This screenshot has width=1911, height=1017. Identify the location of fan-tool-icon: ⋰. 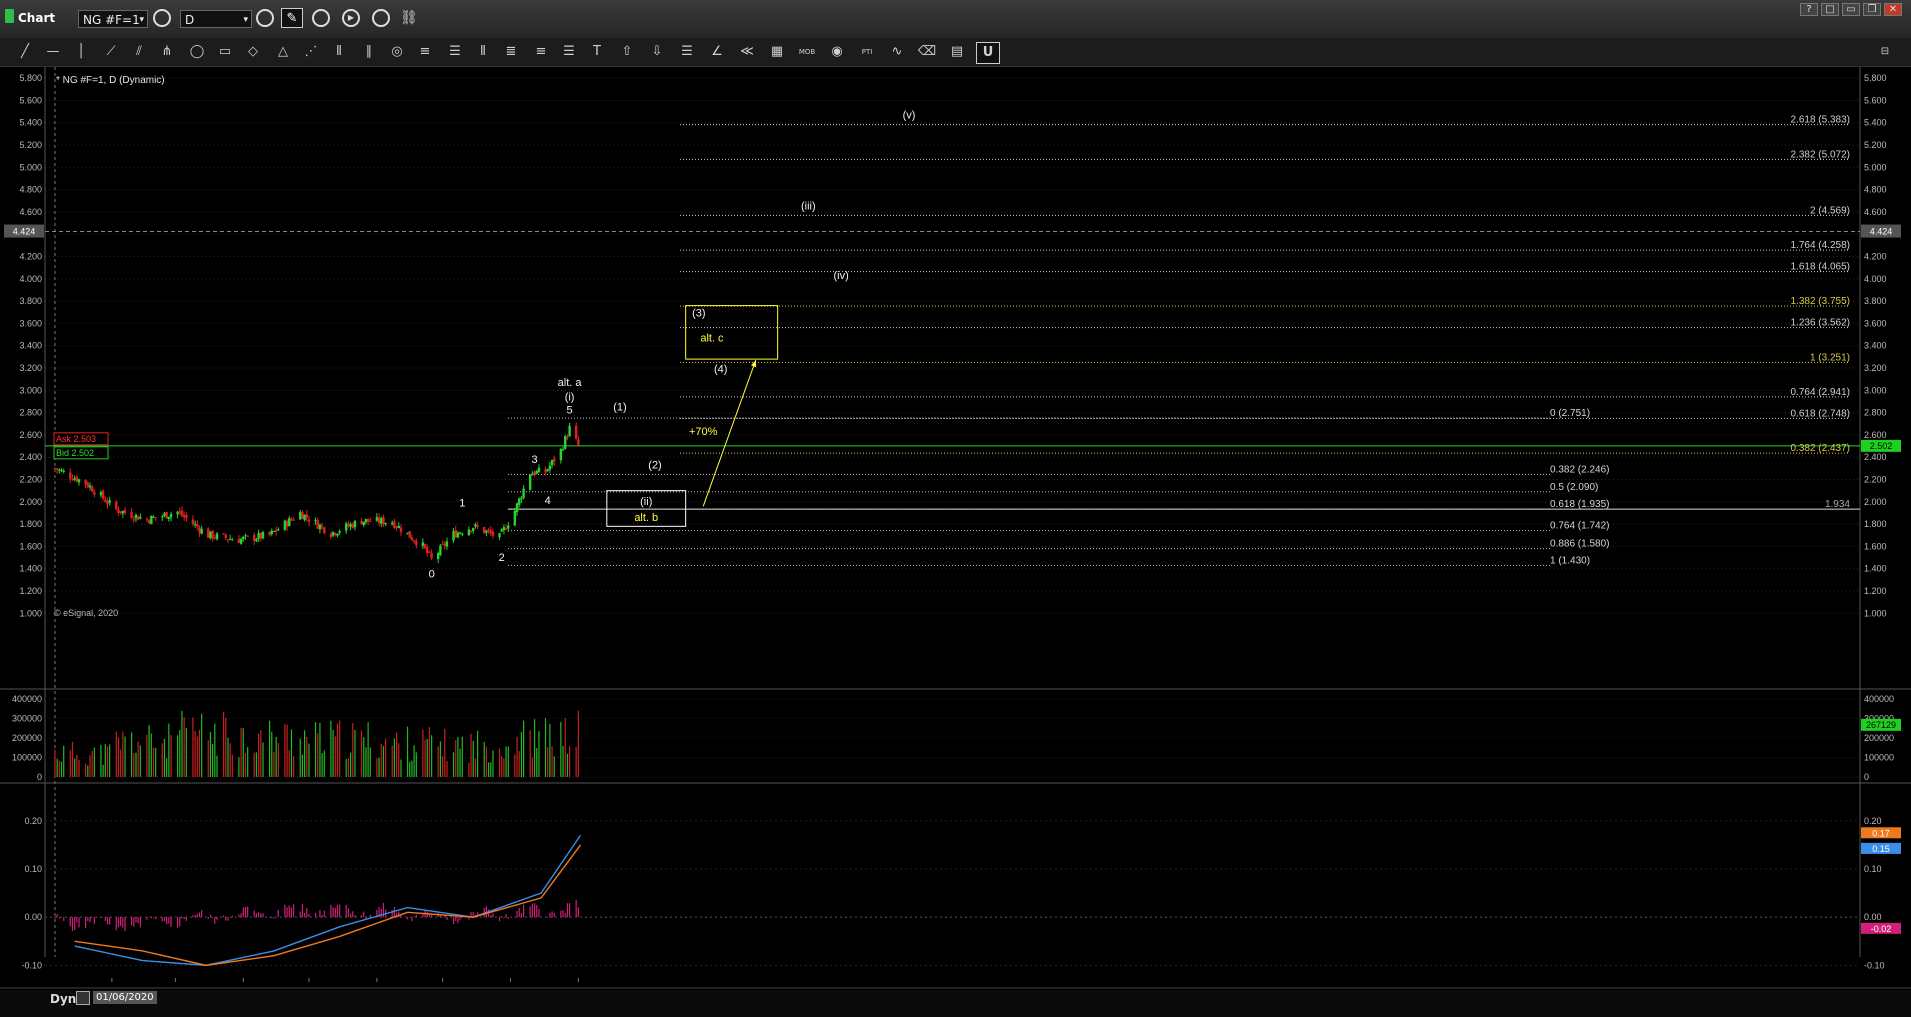
(311, 52).